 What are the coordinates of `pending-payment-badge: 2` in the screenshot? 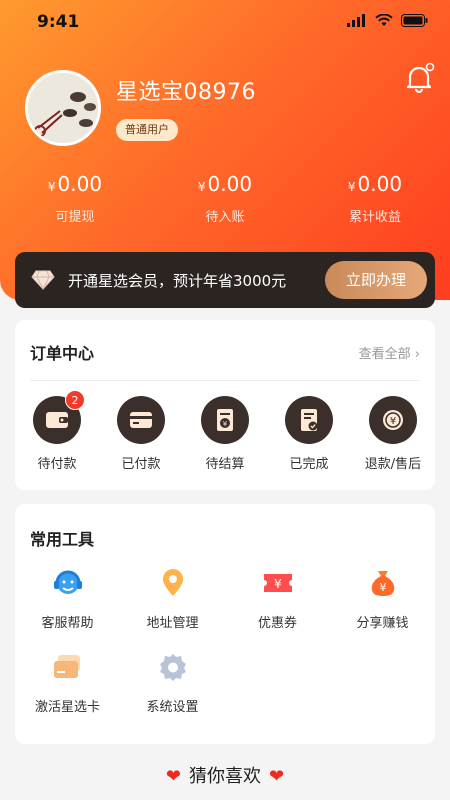 It's located at (75, 400).